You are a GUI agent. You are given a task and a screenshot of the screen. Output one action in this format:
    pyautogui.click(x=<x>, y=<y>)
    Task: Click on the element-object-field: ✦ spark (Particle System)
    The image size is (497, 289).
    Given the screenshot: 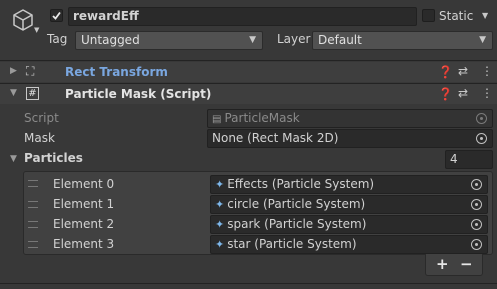 What is the action you would take?
    pyautogui.click(x=349, y=224)
    